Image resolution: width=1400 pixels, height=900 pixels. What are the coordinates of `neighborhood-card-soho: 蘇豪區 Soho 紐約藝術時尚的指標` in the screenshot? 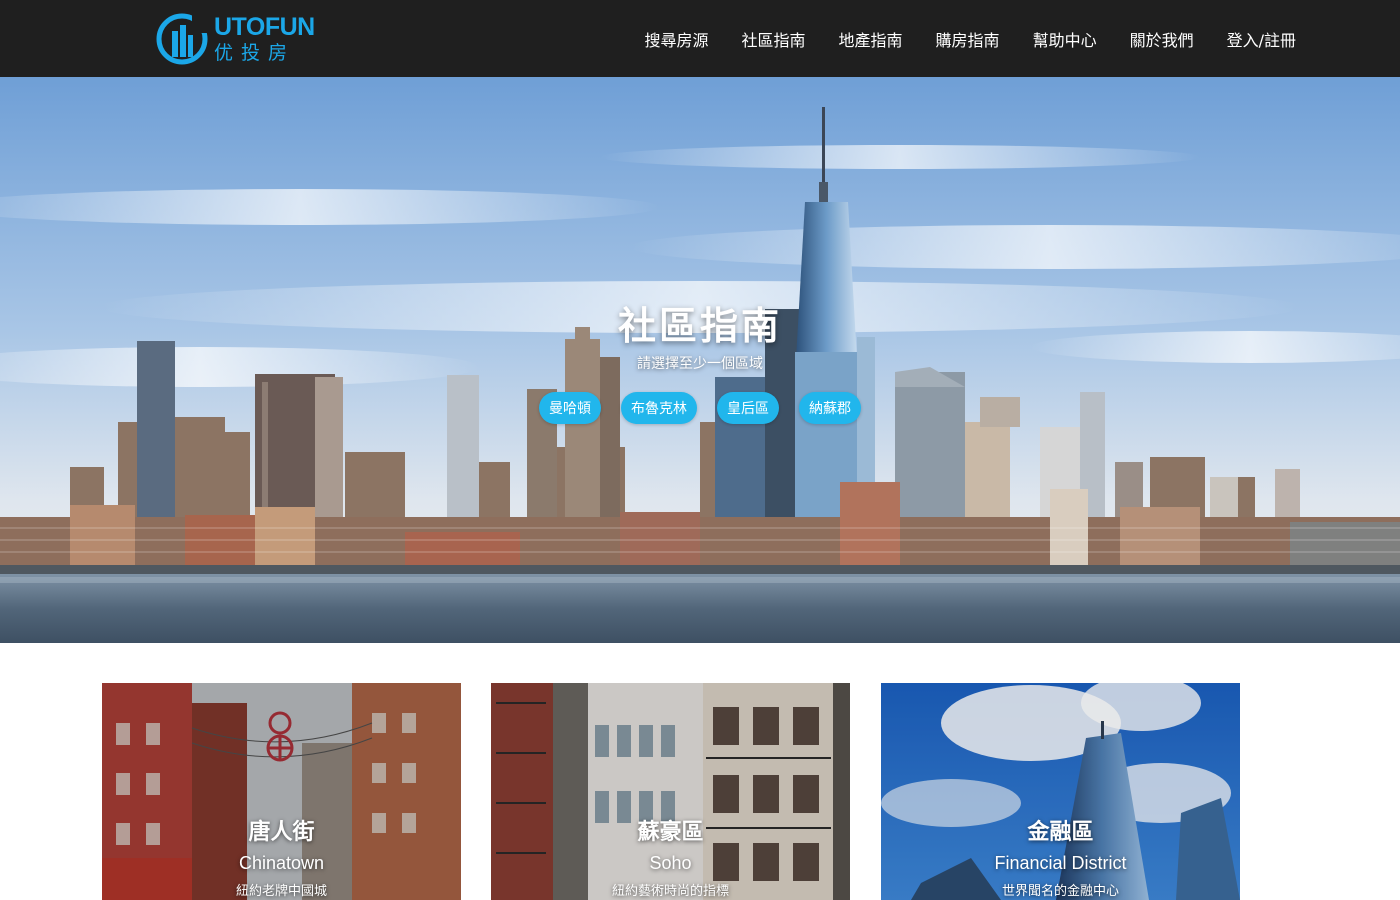 It's located at (670, 791).